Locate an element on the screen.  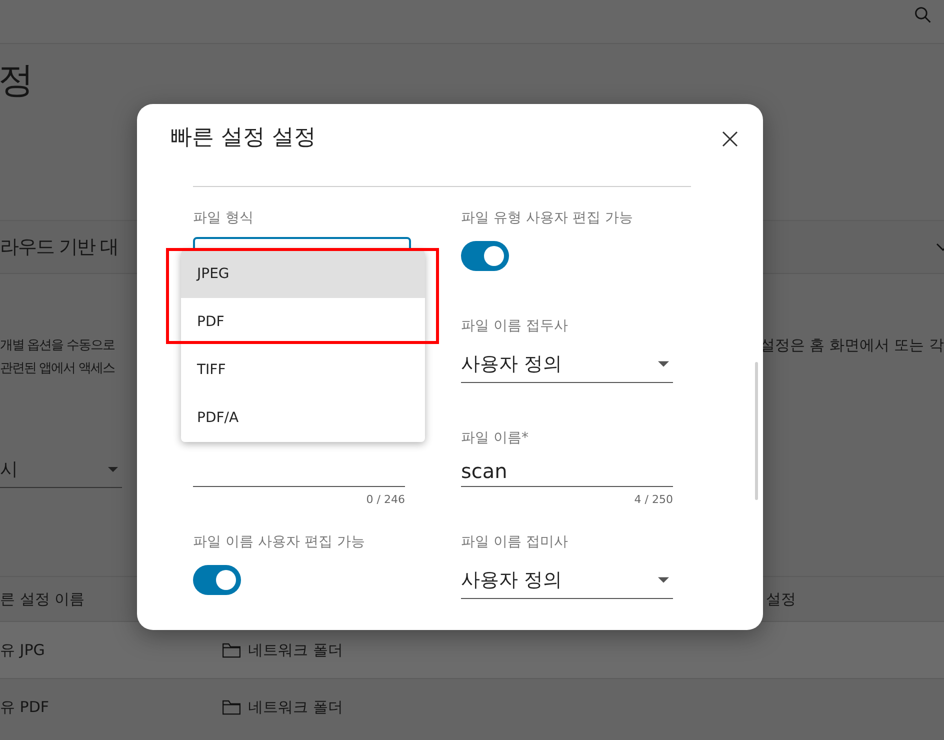
menu-option: JPEG is located at coordinates (303, 274).